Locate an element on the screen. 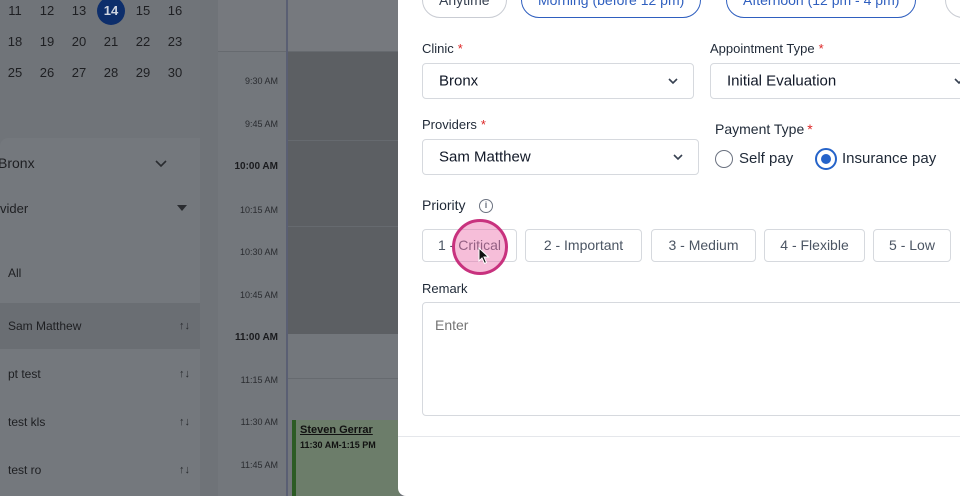  priority-low-button: 5 - Low is located at coordinates (912, 245).